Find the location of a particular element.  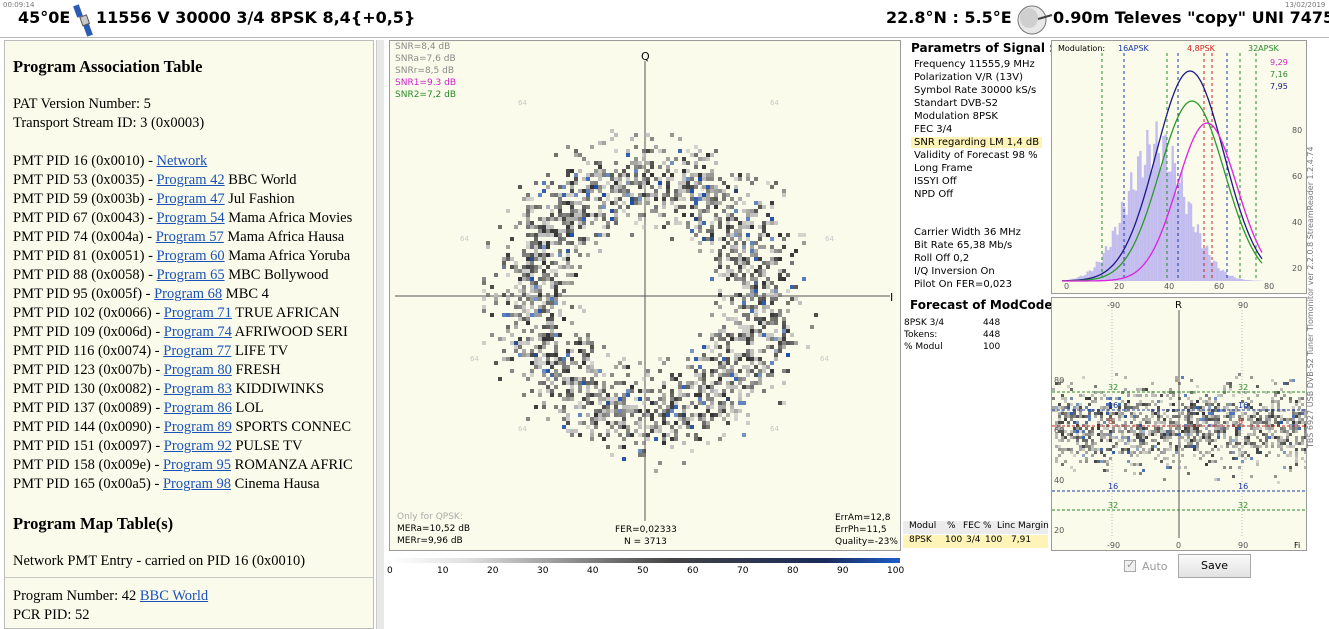

program-link: Program 83 is located at coordinates (198, 389).